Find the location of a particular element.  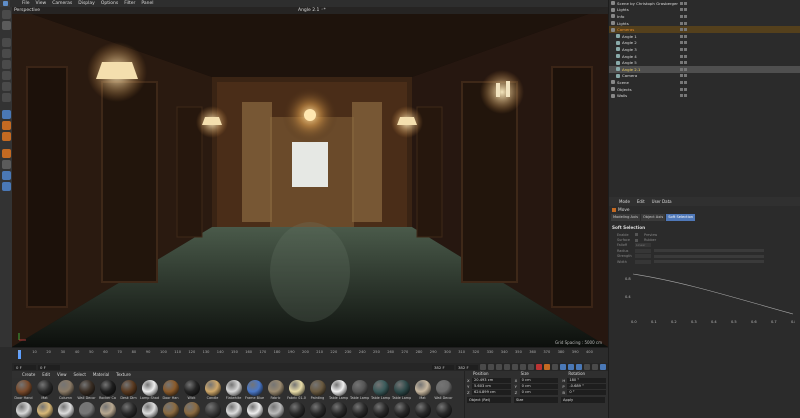

material-swatch: Fabric 01-0 is located at coordinates (296, 390).